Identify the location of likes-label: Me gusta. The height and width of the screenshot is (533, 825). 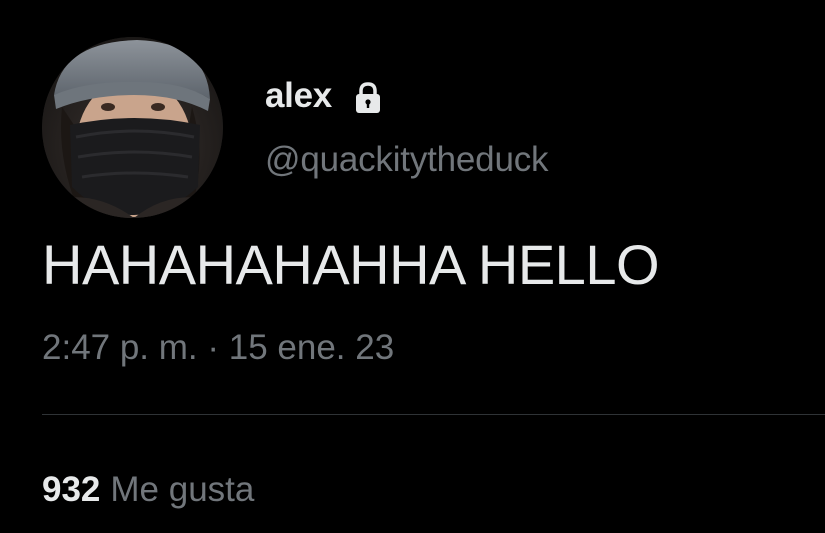
(182, 489).